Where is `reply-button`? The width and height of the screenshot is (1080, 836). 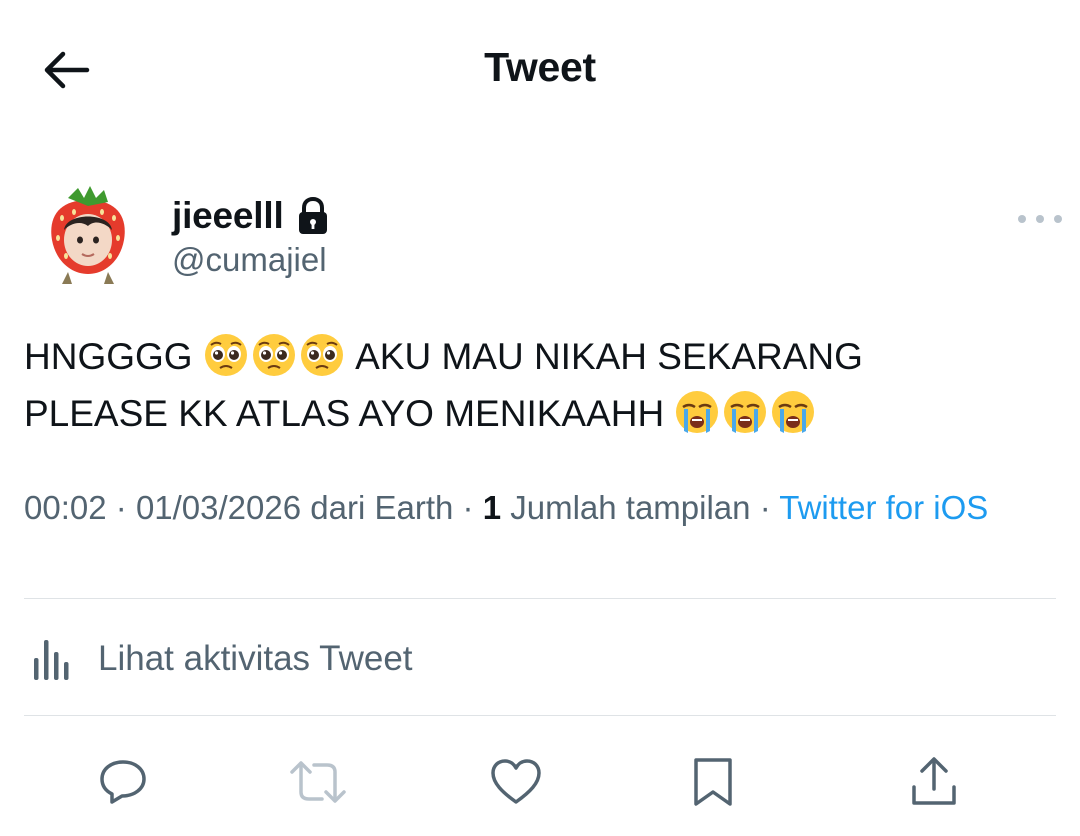 reply-button is located at coordinates (123, 782).